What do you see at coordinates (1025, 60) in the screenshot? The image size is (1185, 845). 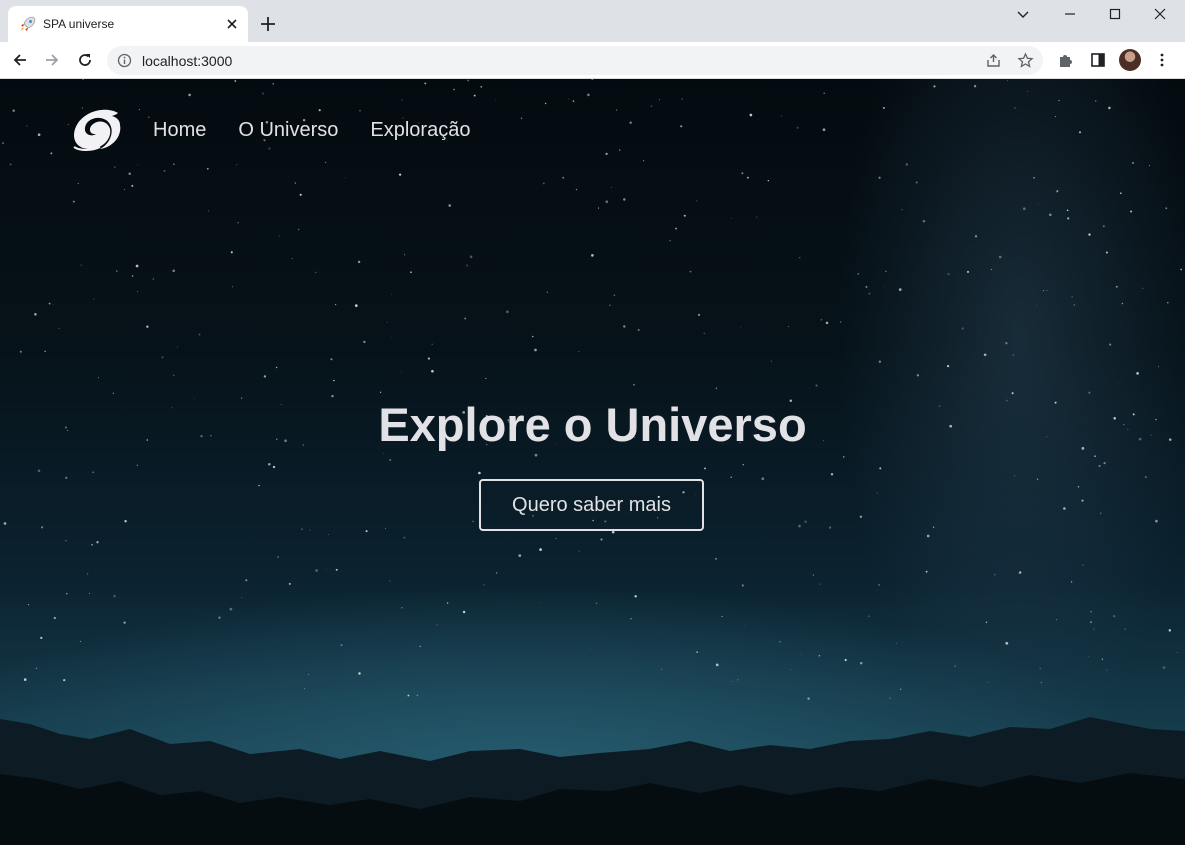 I see `bookmark-star-icon` at bounding box center [1025, 60].